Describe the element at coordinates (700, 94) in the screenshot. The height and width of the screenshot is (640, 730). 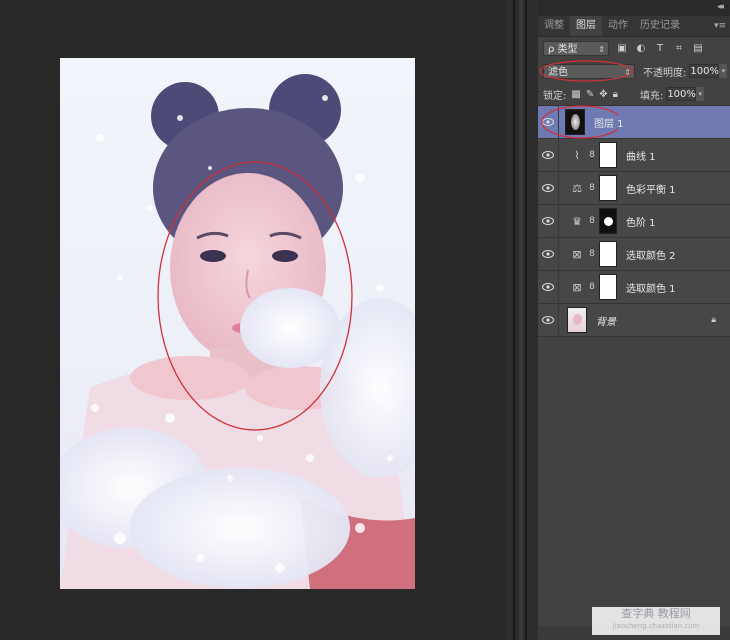
I see `fill-dropdown-icon: ▾` at that location.